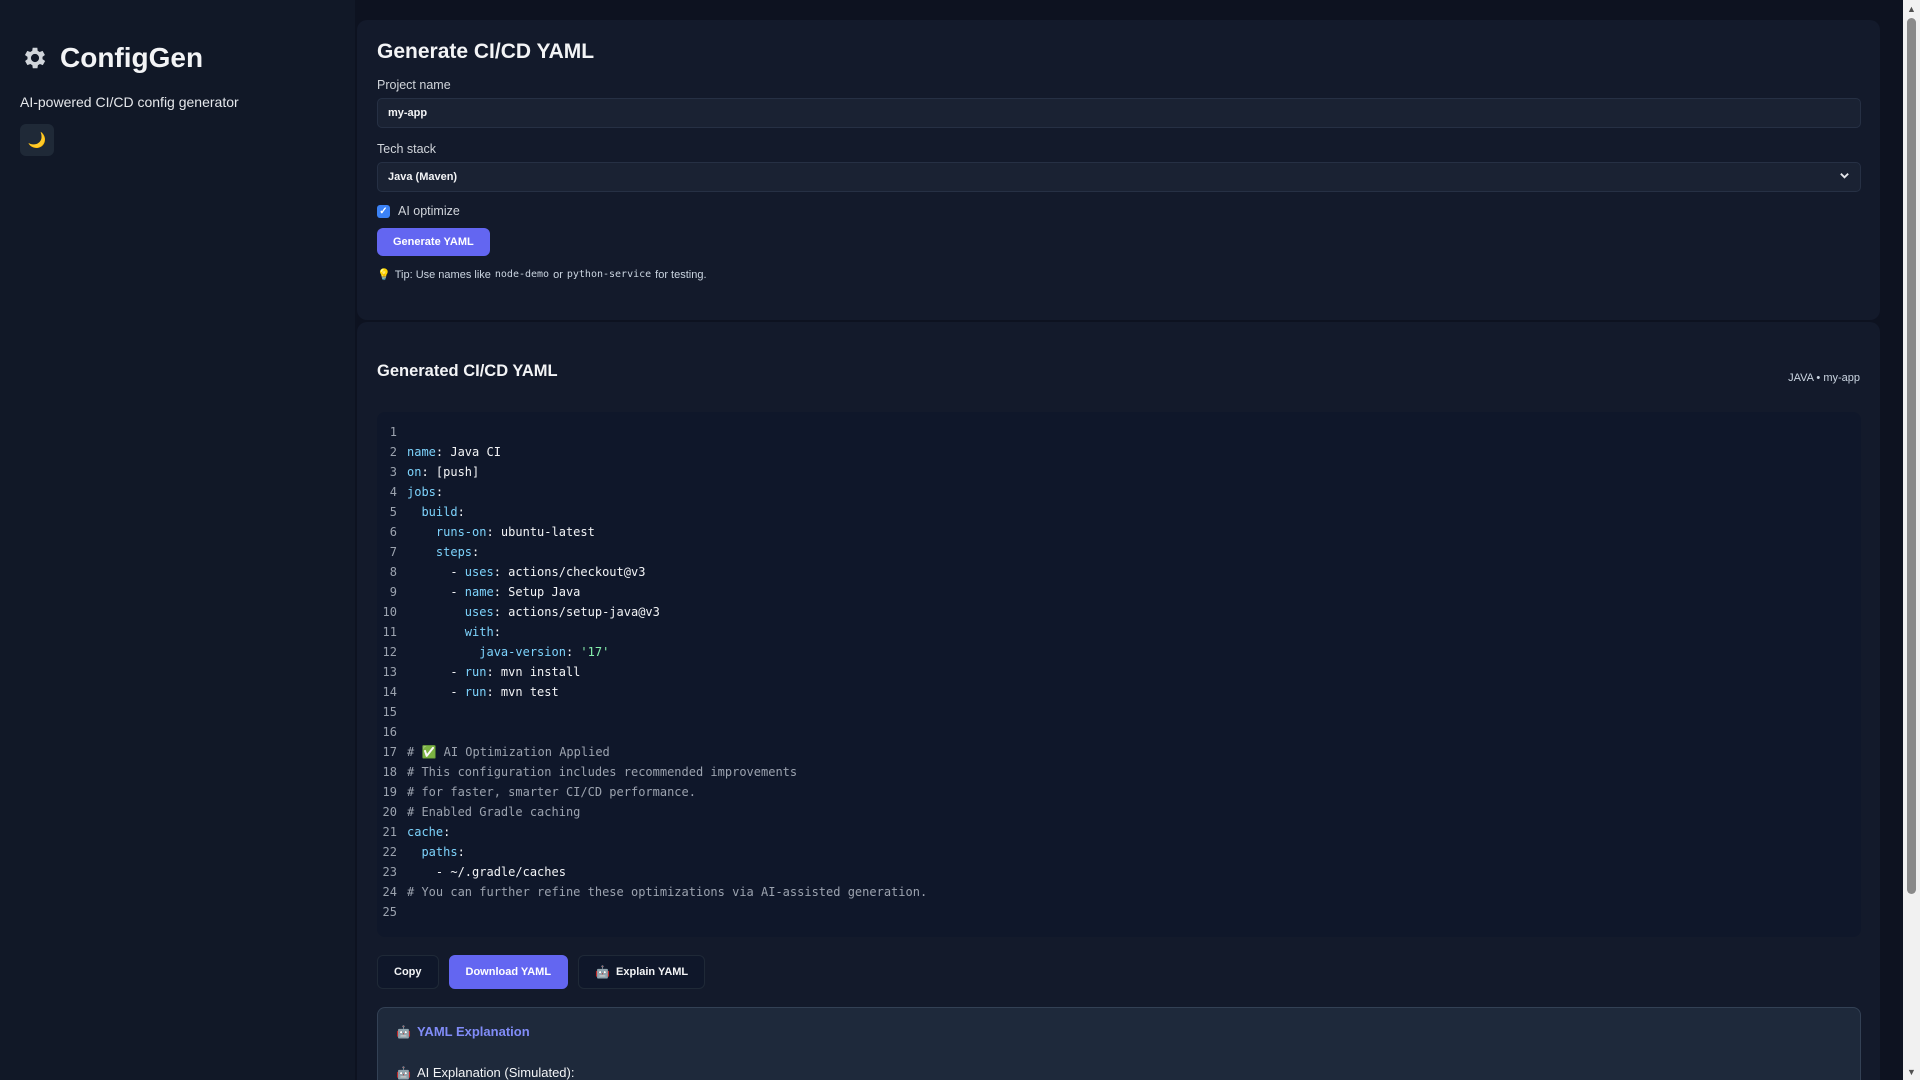 Image resolution: width=1920 pixels, height=1080 pixels. I want to click on line-content: # for faster, smarter CI/CD performance., so click(551, 792).